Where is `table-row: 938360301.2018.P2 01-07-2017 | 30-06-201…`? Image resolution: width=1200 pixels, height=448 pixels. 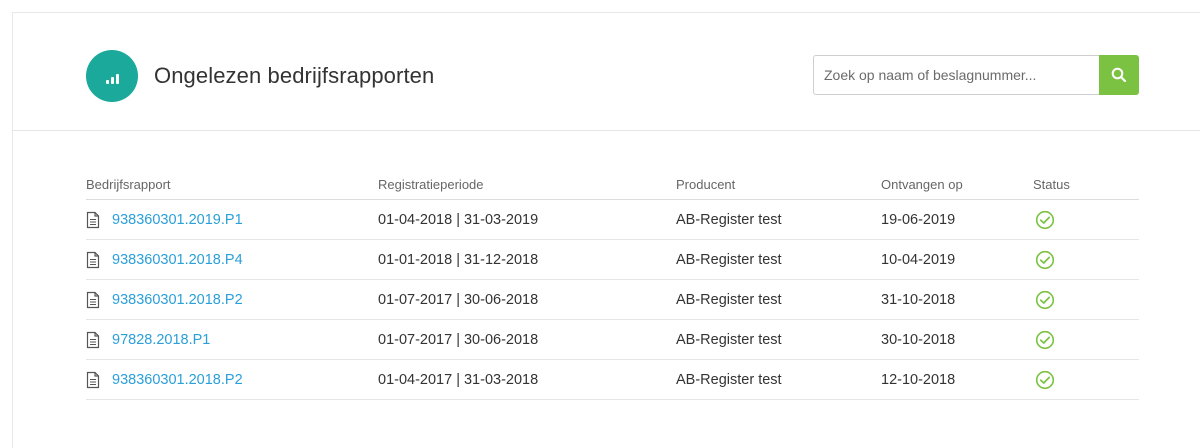 table-row: 938360301.2018.P2 01-07-2017 | 30-06-201… is located at coordinates (612, 300).